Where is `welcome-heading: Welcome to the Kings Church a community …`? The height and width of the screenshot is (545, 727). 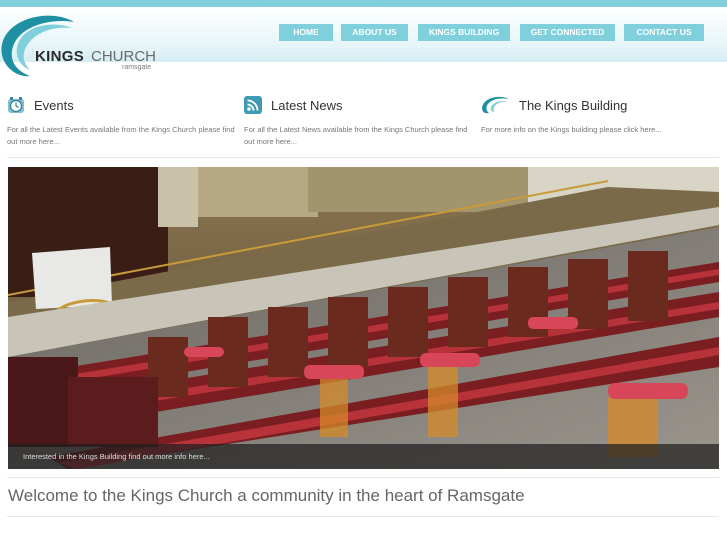 welcome-heading: Welcome to the Kings Church a community … is located at coordinates (266, 495).